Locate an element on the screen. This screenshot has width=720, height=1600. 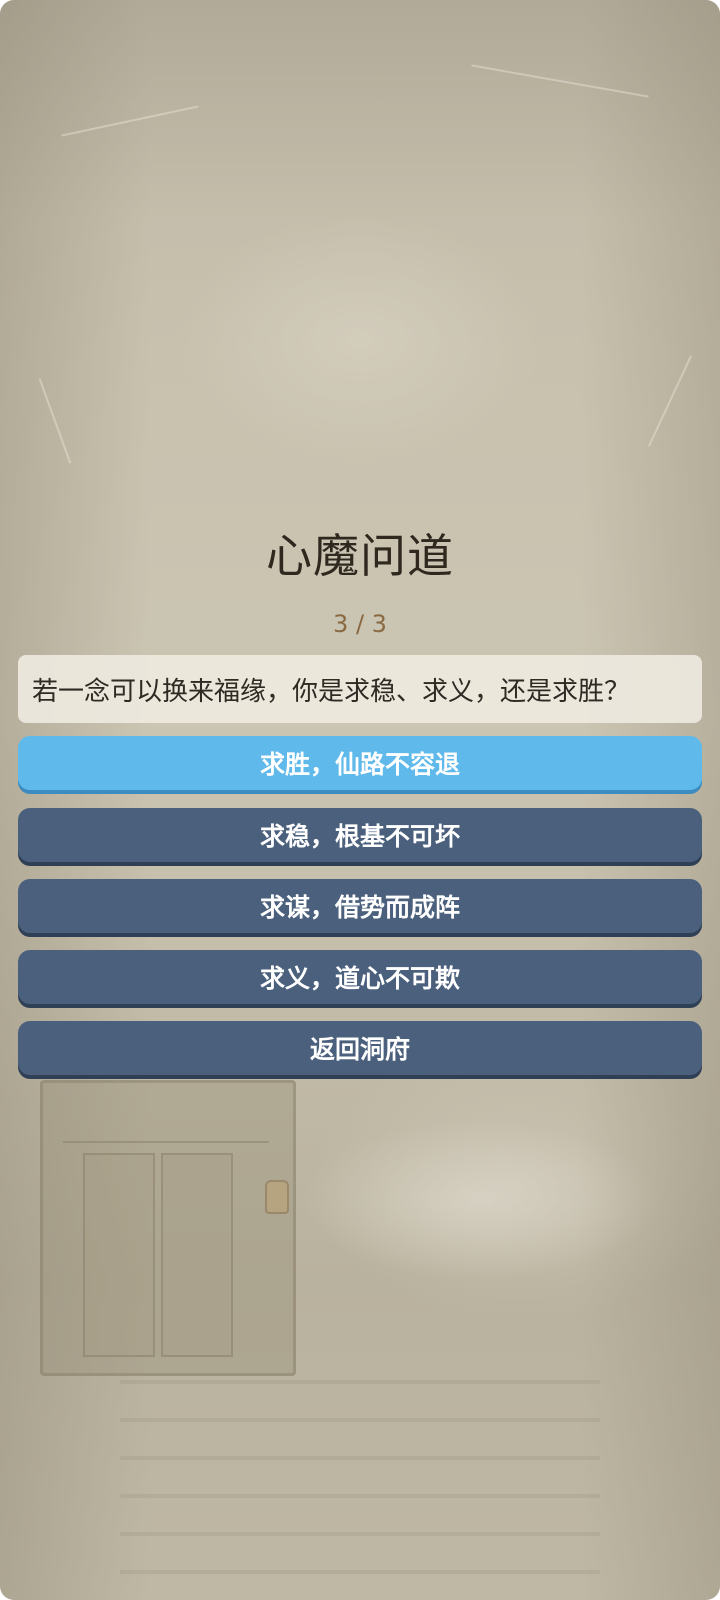
door-panel-right is located at coordinates (197, 1255).